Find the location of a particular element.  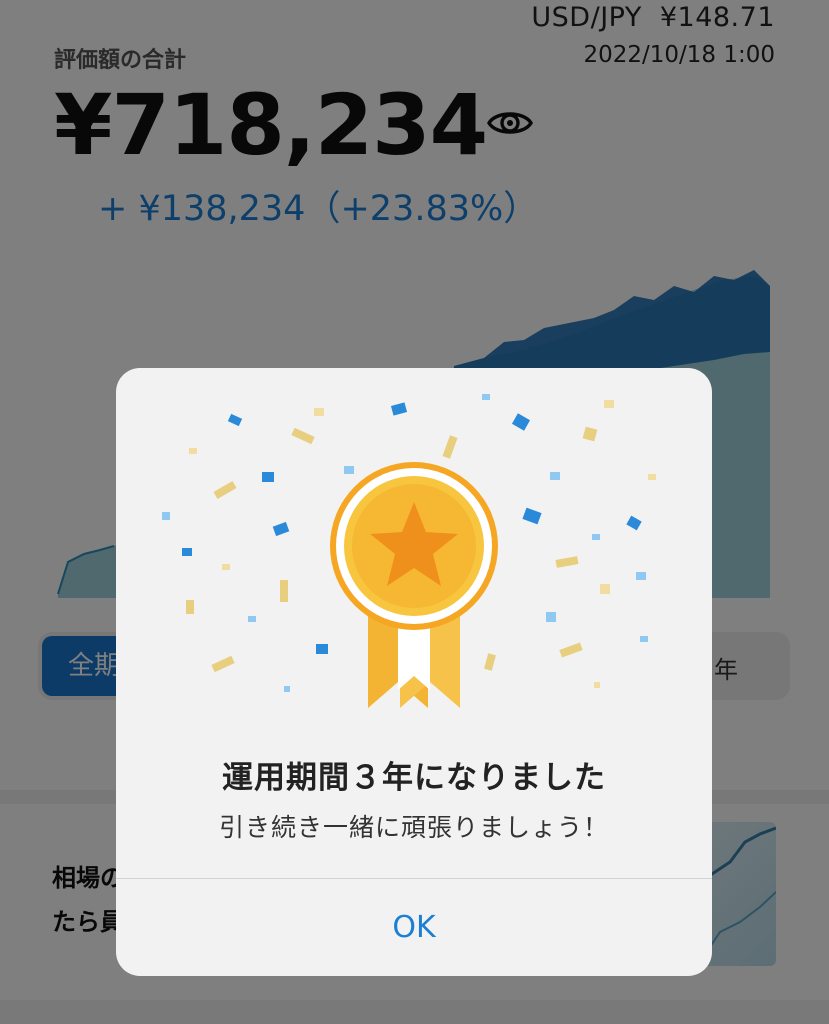

dialog-subtitle: 引き続き一緒に頑張りましょう！ is located at coordinates (413, 827).